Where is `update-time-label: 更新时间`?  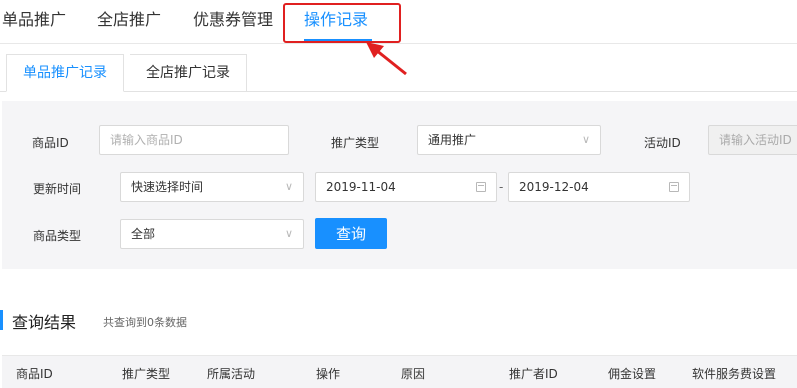 update-time-label: 更新时间 is located at coordinates (57, 189).